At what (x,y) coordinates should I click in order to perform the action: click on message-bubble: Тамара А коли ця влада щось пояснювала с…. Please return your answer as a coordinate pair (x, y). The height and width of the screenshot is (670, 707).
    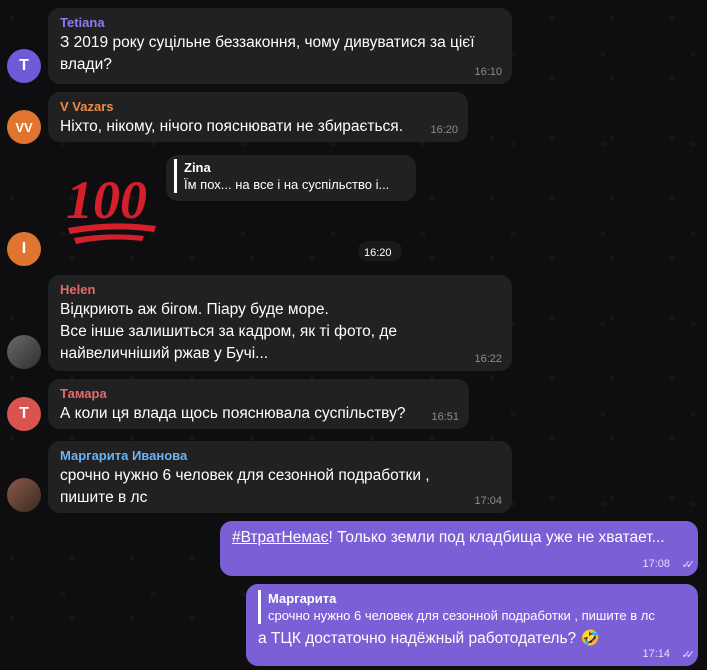
    Looking at the image, I should click on (258, 404).